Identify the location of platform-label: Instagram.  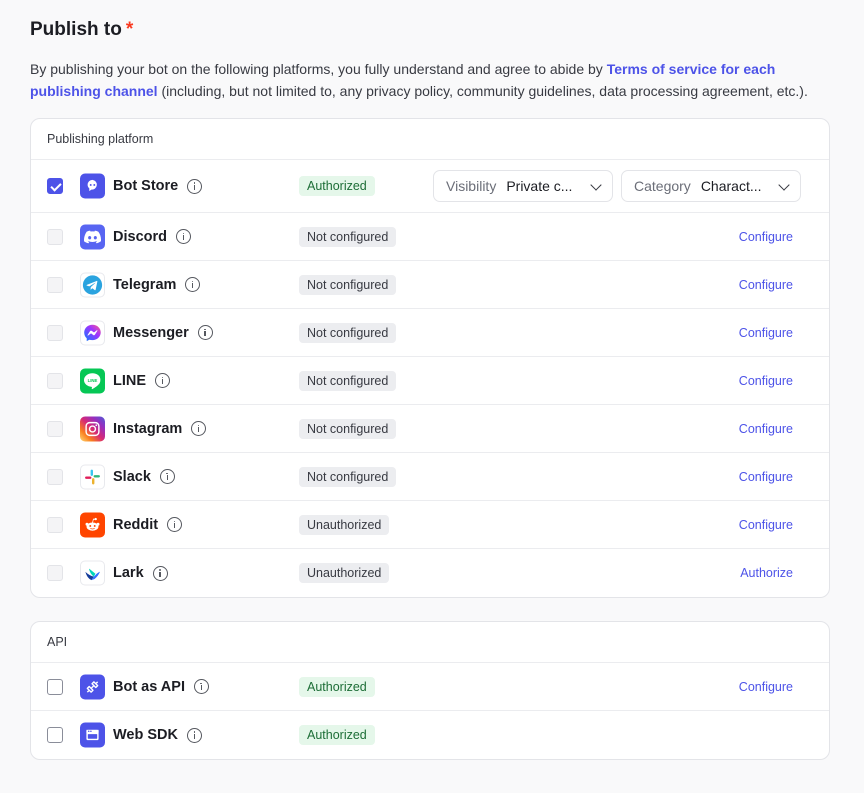
(148, 428).